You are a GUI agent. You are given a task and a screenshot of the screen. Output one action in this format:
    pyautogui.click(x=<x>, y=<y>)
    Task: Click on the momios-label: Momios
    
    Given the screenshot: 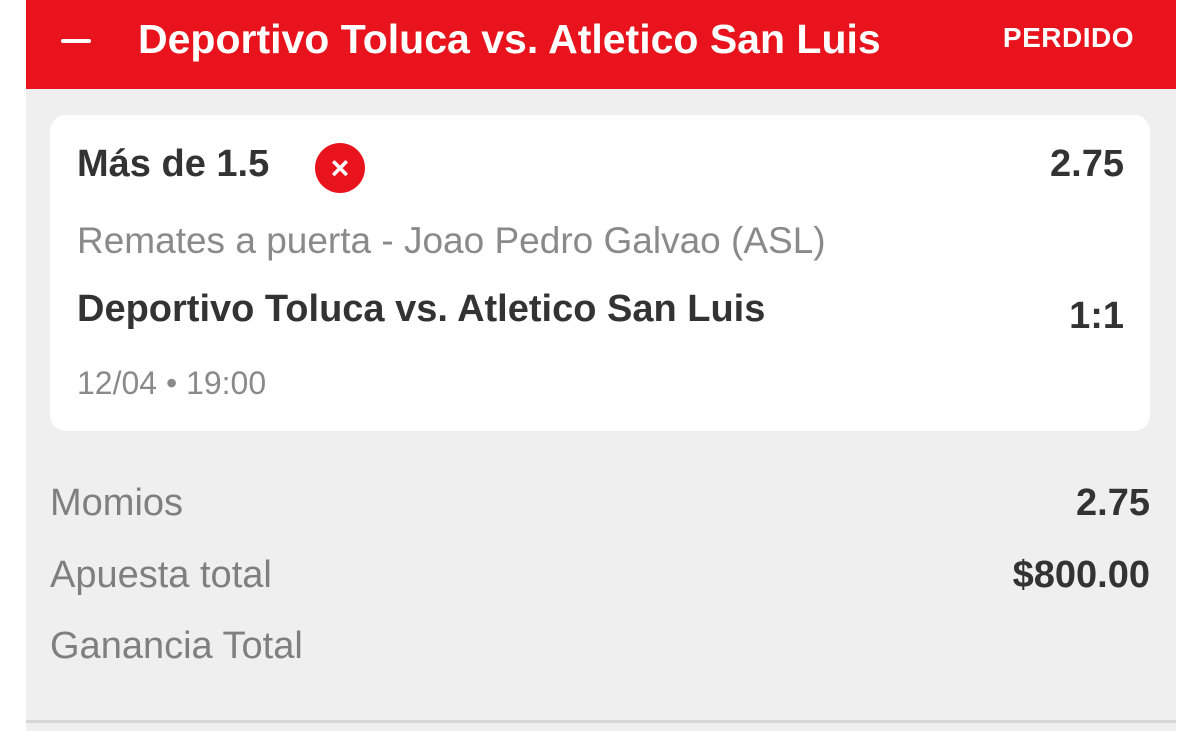 What is the action you would take?
    pyautogui.click(x=117, y=503)
    